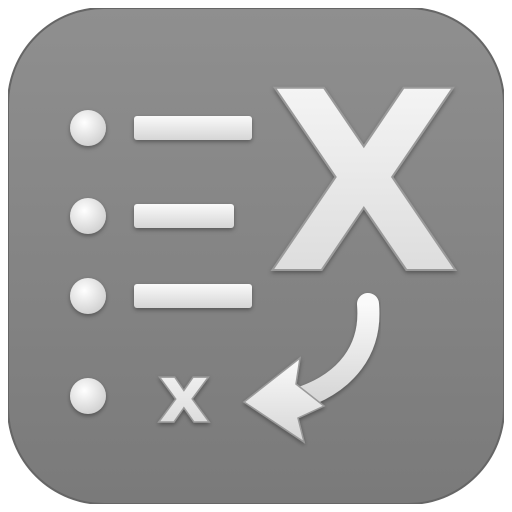 This screenshot has width=512, height=512. Describe the element at coordinates (88, 216) in the screenshot. I see `bullet-2-icon` at that location.